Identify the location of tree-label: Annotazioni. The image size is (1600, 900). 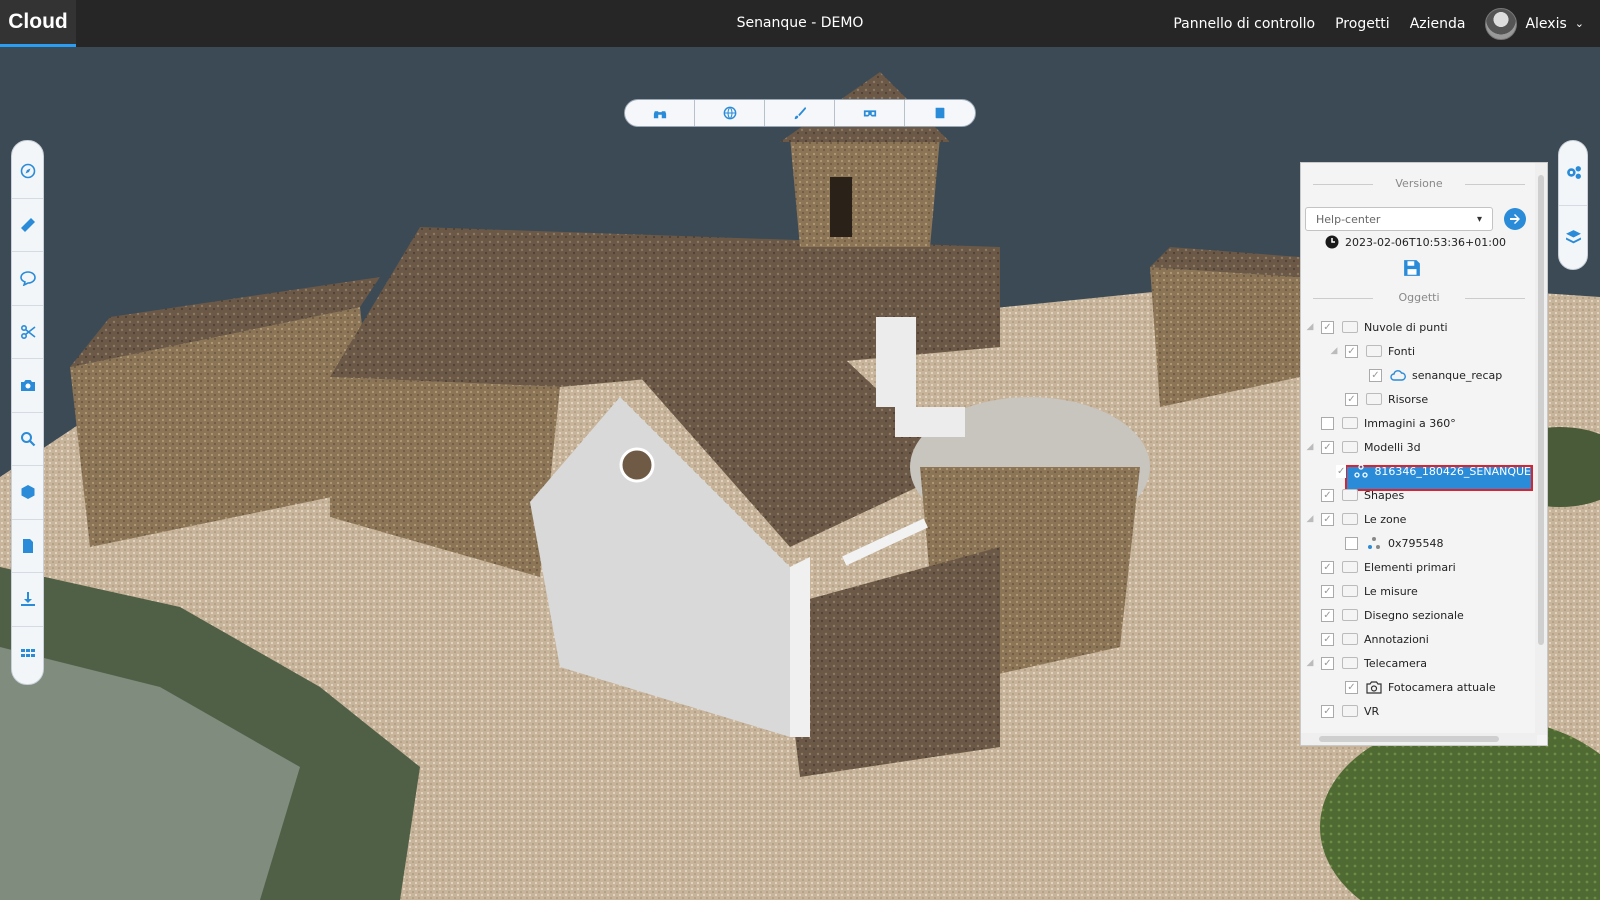
(1396, 639).